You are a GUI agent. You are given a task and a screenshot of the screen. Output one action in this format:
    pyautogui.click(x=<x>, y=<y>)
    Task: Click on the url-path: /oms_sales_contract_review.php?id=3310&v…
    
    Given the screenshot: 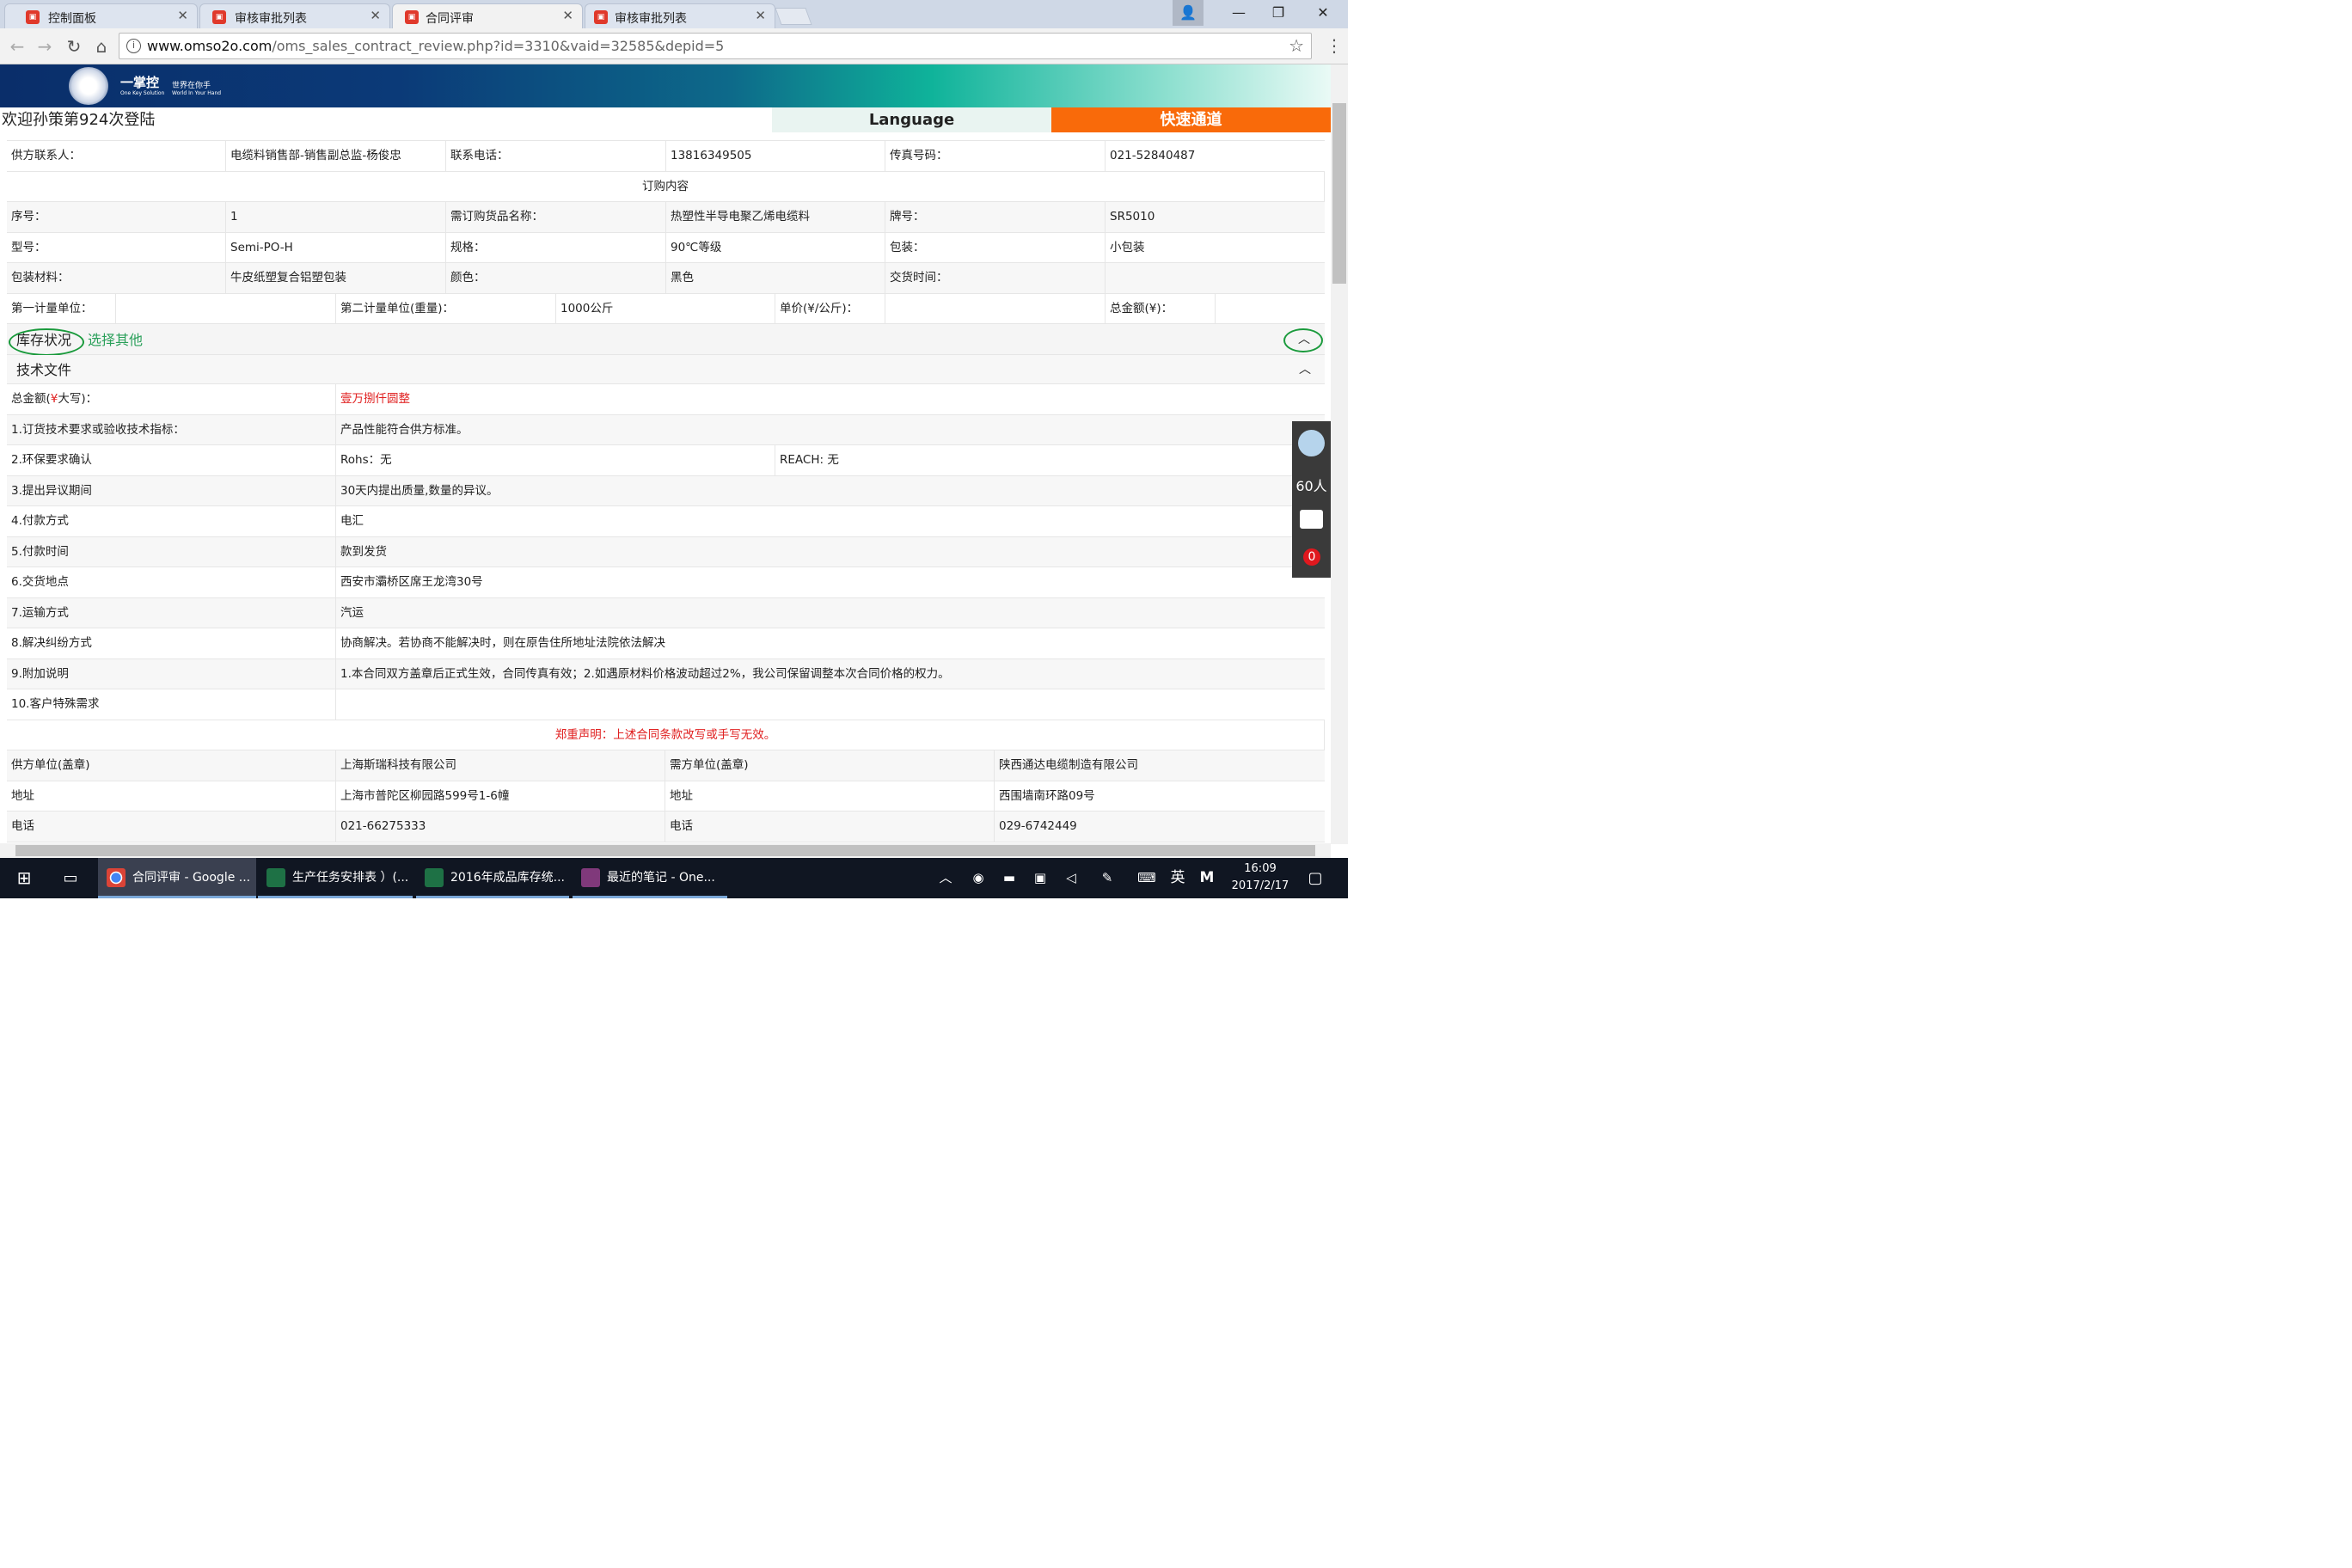 What is the action you would take?
    pyautogui.click(x=498, y=46)
    